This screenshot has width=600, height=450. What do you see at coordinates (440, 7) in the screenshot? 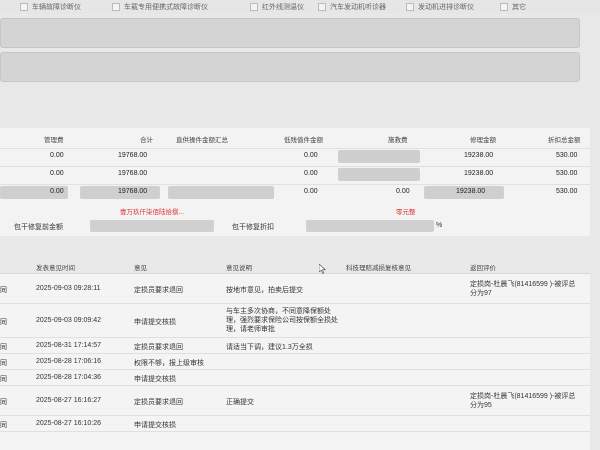
I see `filter-checkbox-engine: 发动机进排诊断仪` at bounding box center [440, 7].